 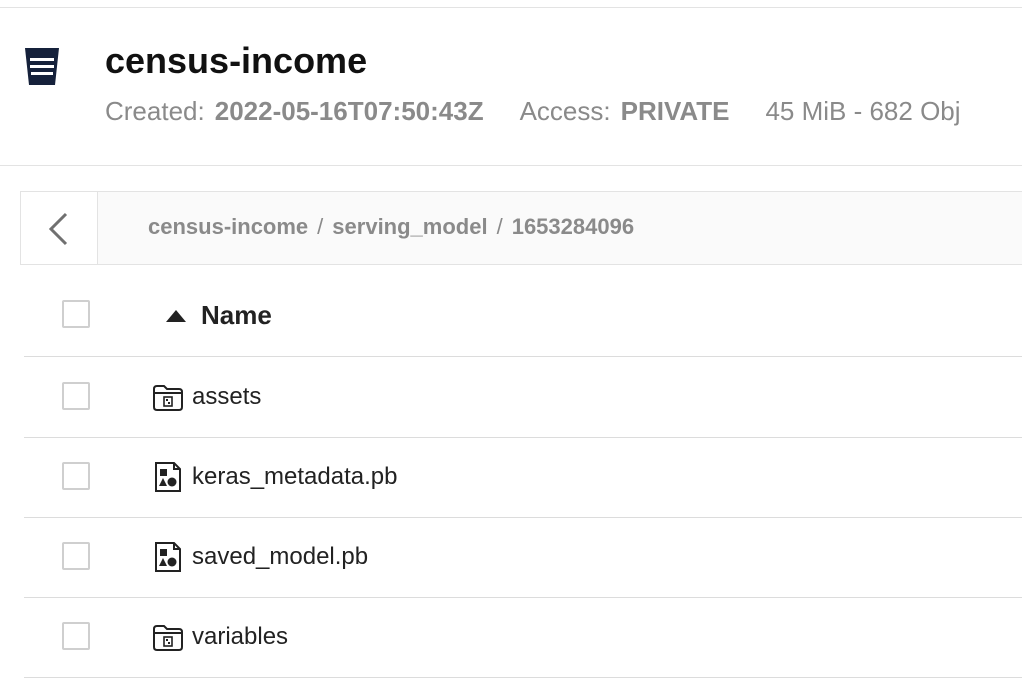 I want to click on breadcrumb-item-census-income: census-income, so click(x=228, y=226).